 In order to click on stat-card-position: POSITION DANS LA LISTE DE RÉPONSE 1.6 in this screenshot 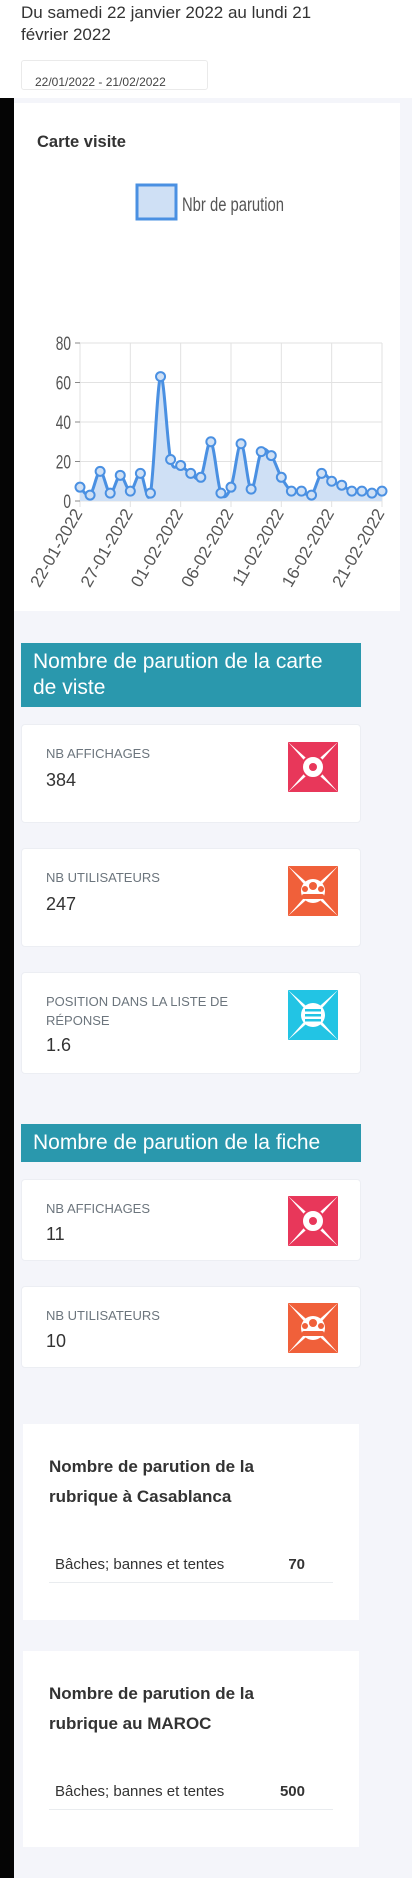, I will do `click(191, 1023)`.